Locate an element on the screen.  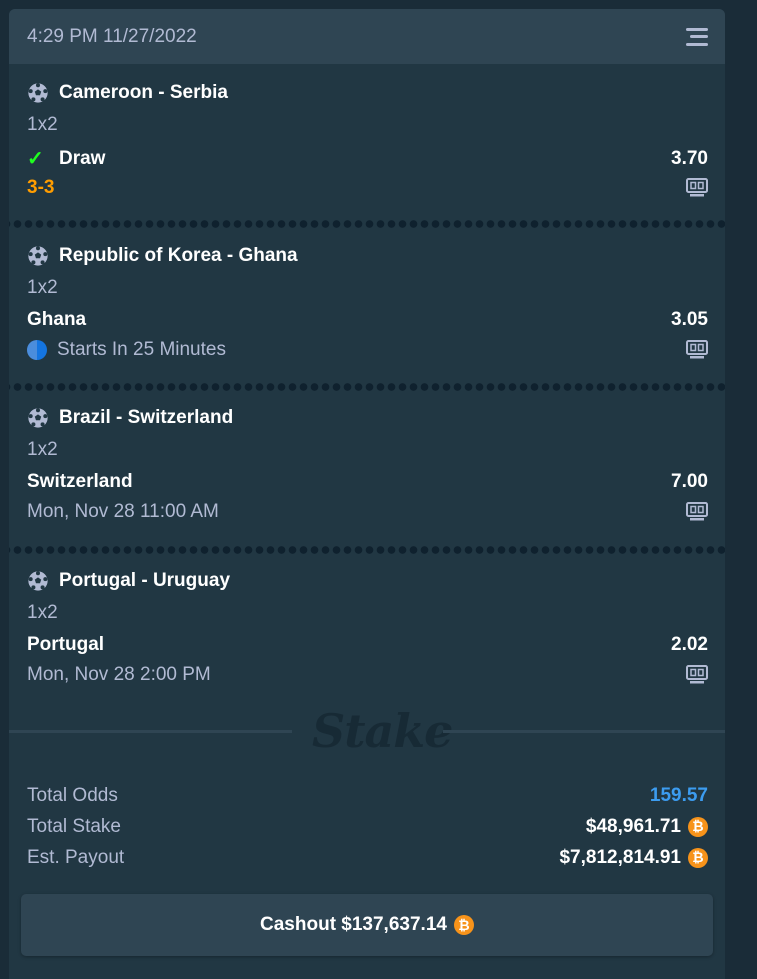
odds-value: 3.05 is located at coordinates (689, 319).